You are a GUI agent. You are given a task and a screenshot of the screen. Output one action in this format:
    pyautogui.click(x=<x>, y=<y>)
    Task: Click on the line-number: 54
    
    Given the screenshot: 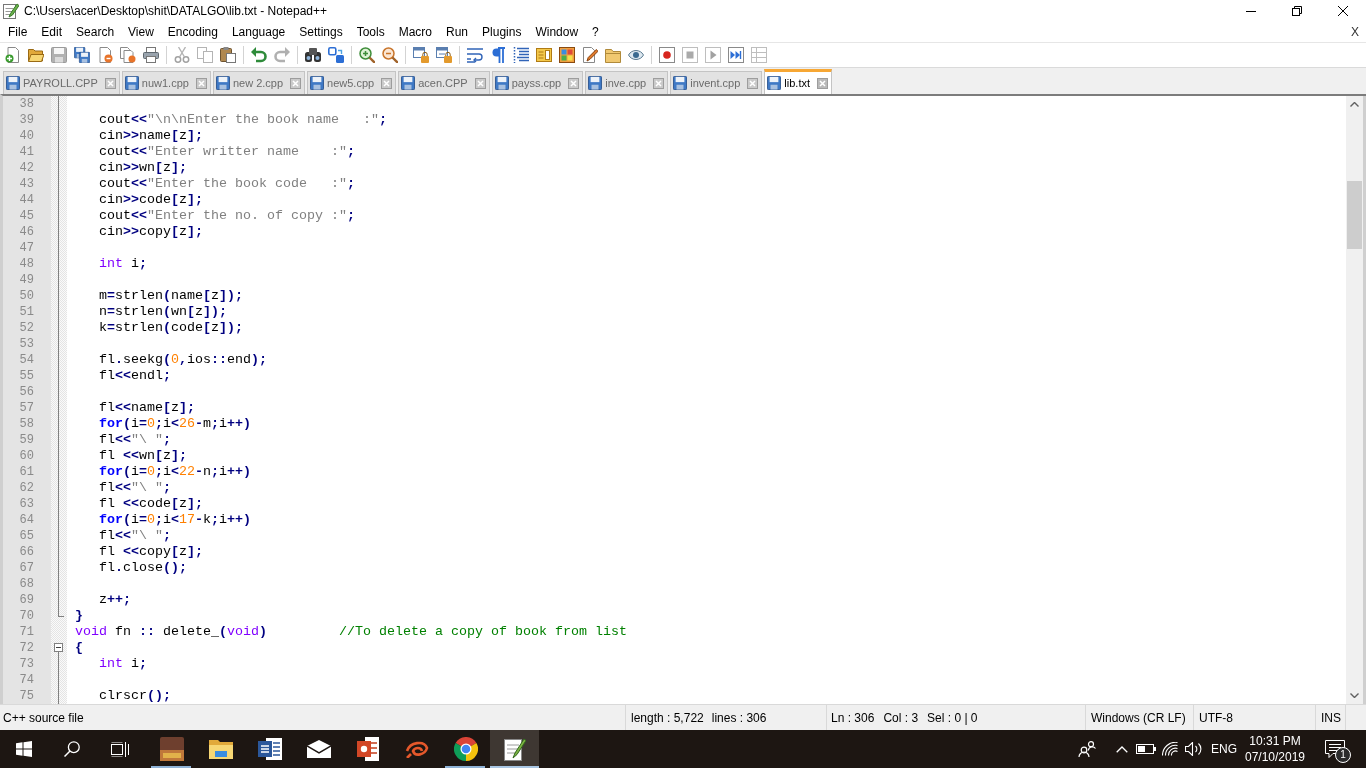 What is the action you would take?
    pyautogui.click(x=26, y=360)
    